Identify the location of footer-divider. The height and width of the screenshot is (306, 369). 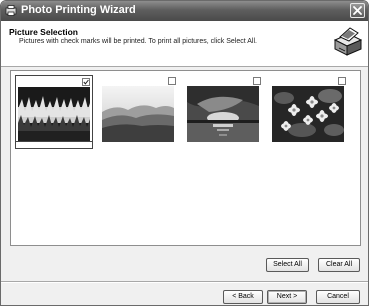
(184, 282).